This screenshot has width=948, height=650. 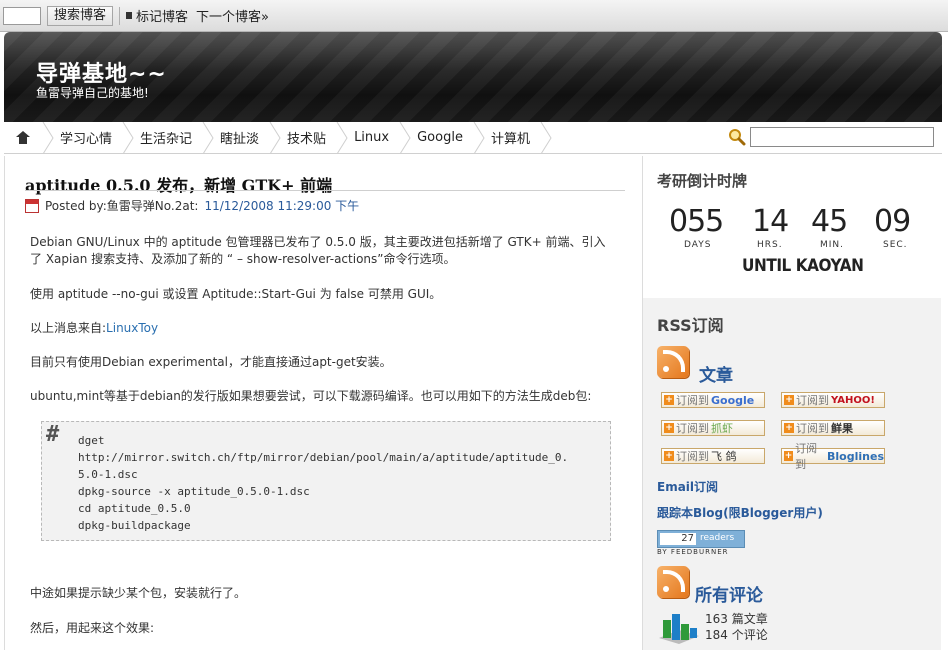 What do you see at coordinates (736, 635) in the screenshot?
I see `comment-count: 184 个评论` at bounding box center [736, 635].